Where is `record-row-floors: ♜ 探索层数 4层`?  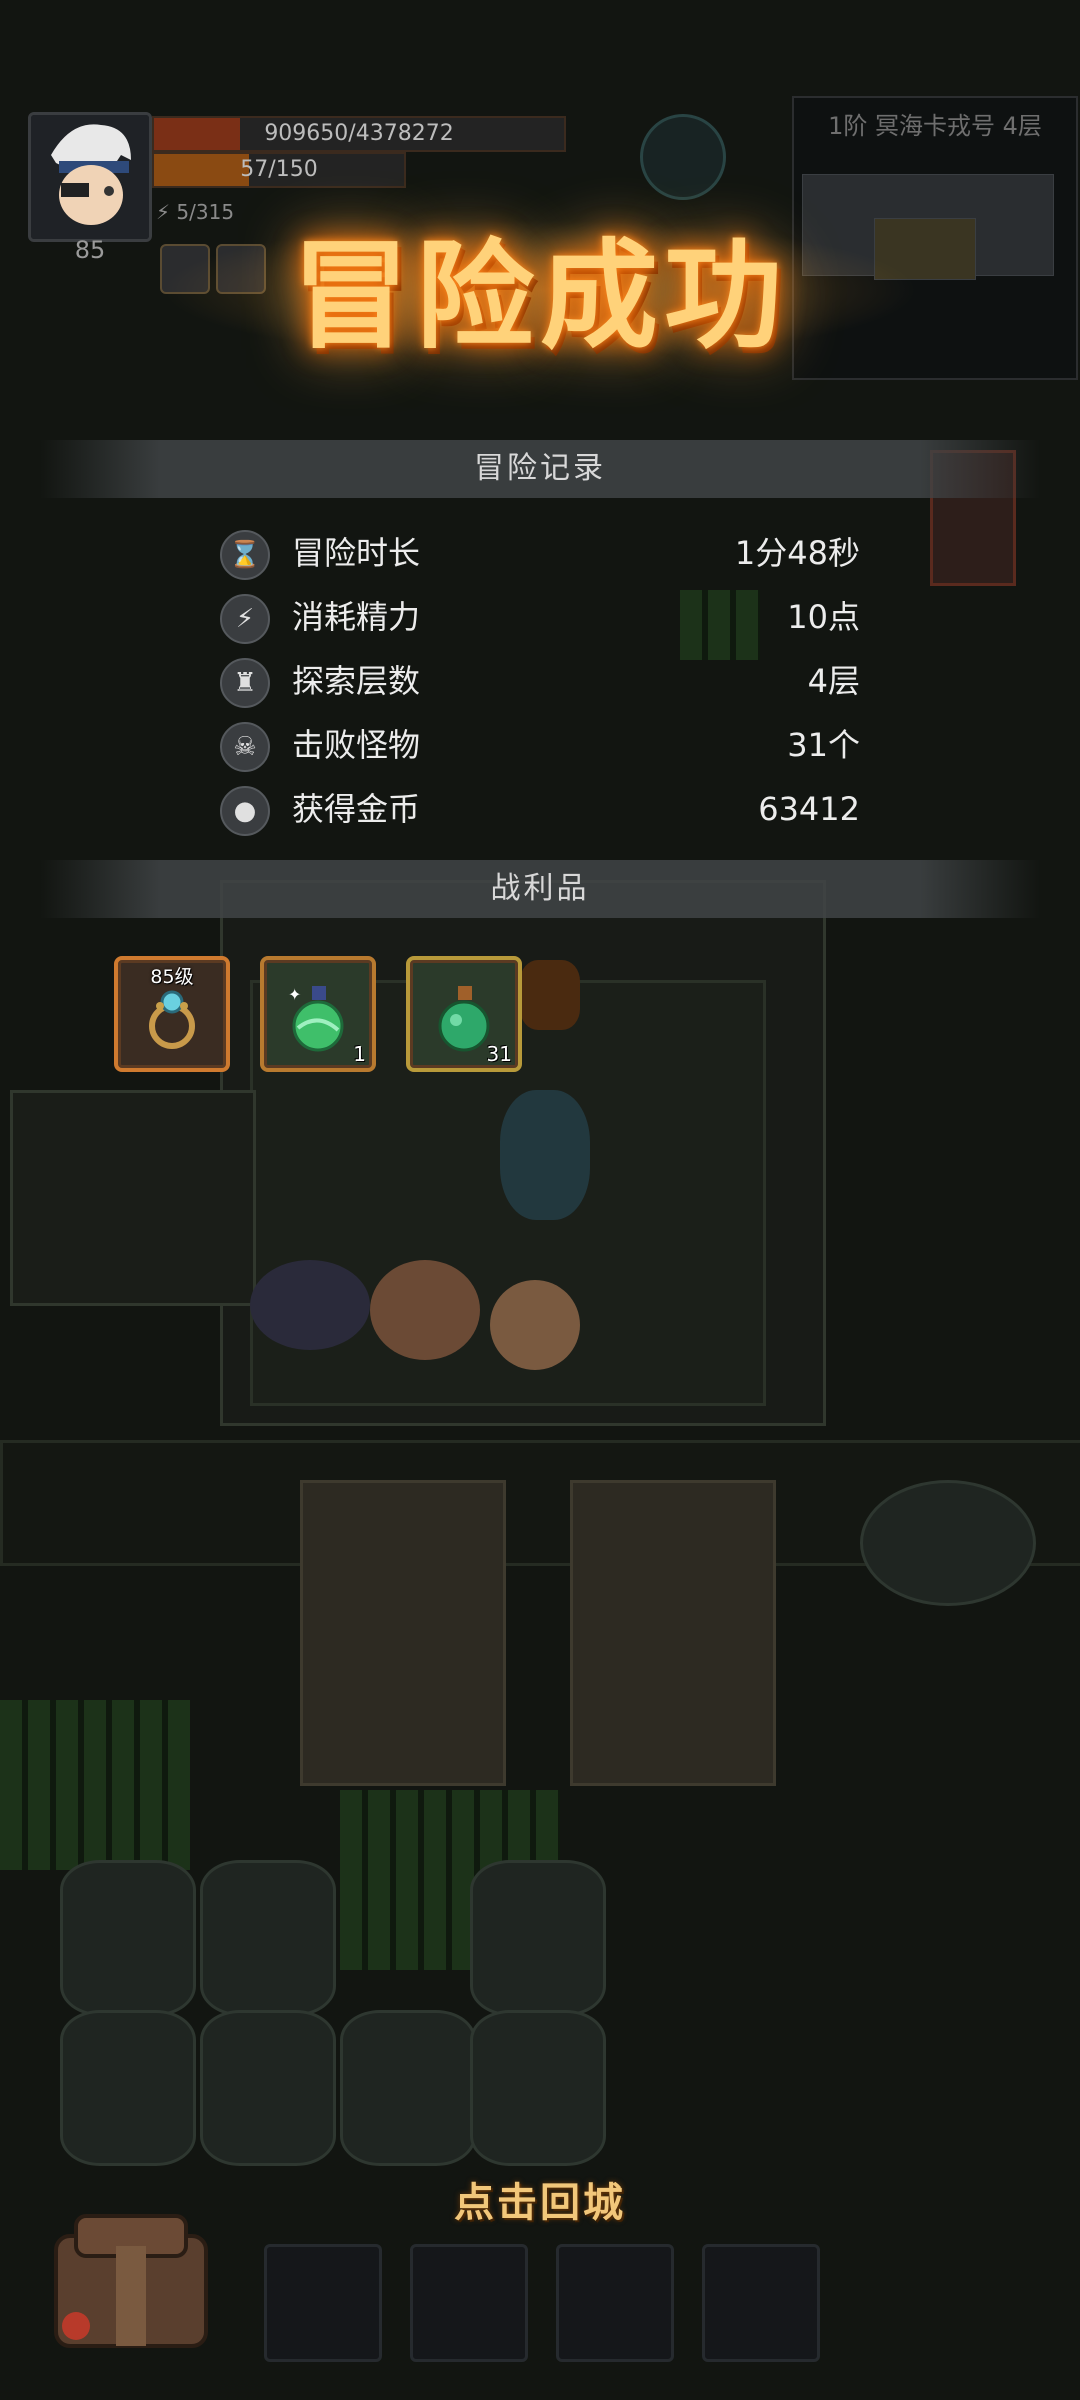 record-row-floors: ♜ 探索层数 4层 is located at coordinates (540, 684).